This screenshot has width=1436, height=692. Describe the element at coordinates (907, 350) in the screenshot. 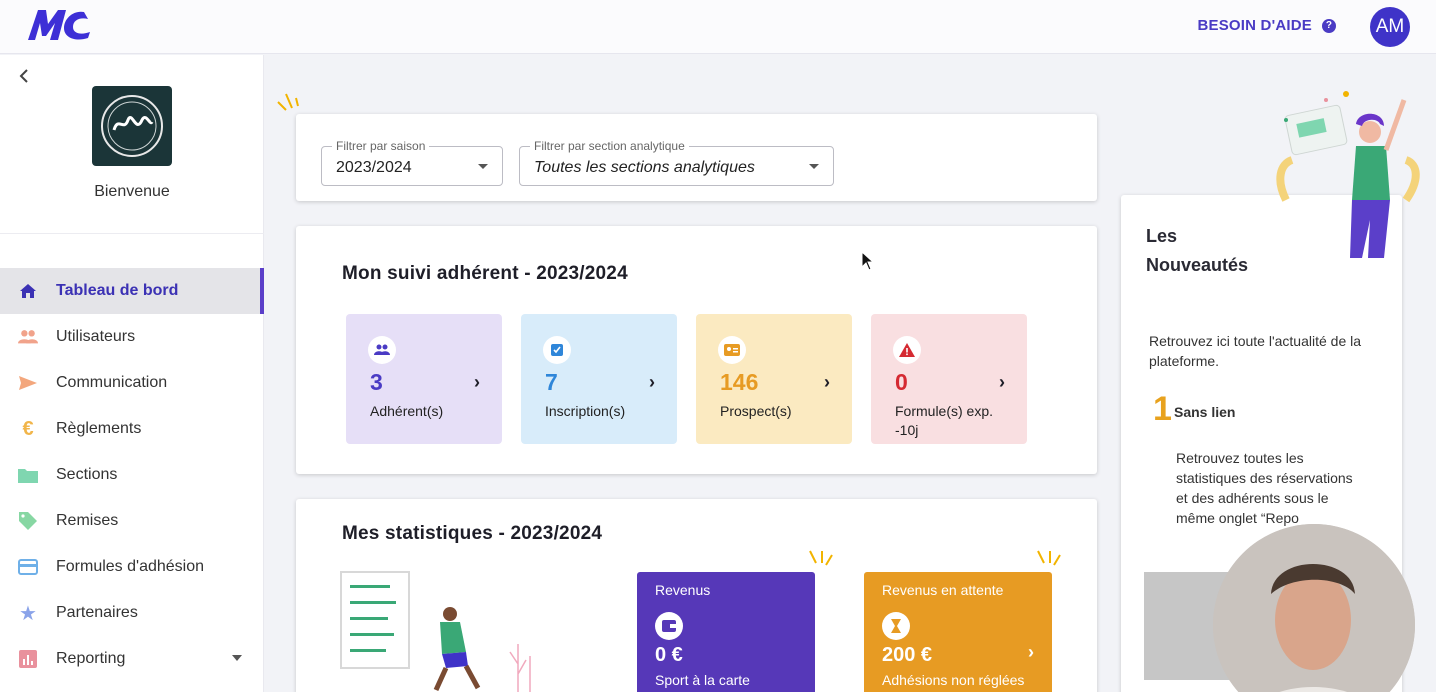

I see `warning-icon` at that location.